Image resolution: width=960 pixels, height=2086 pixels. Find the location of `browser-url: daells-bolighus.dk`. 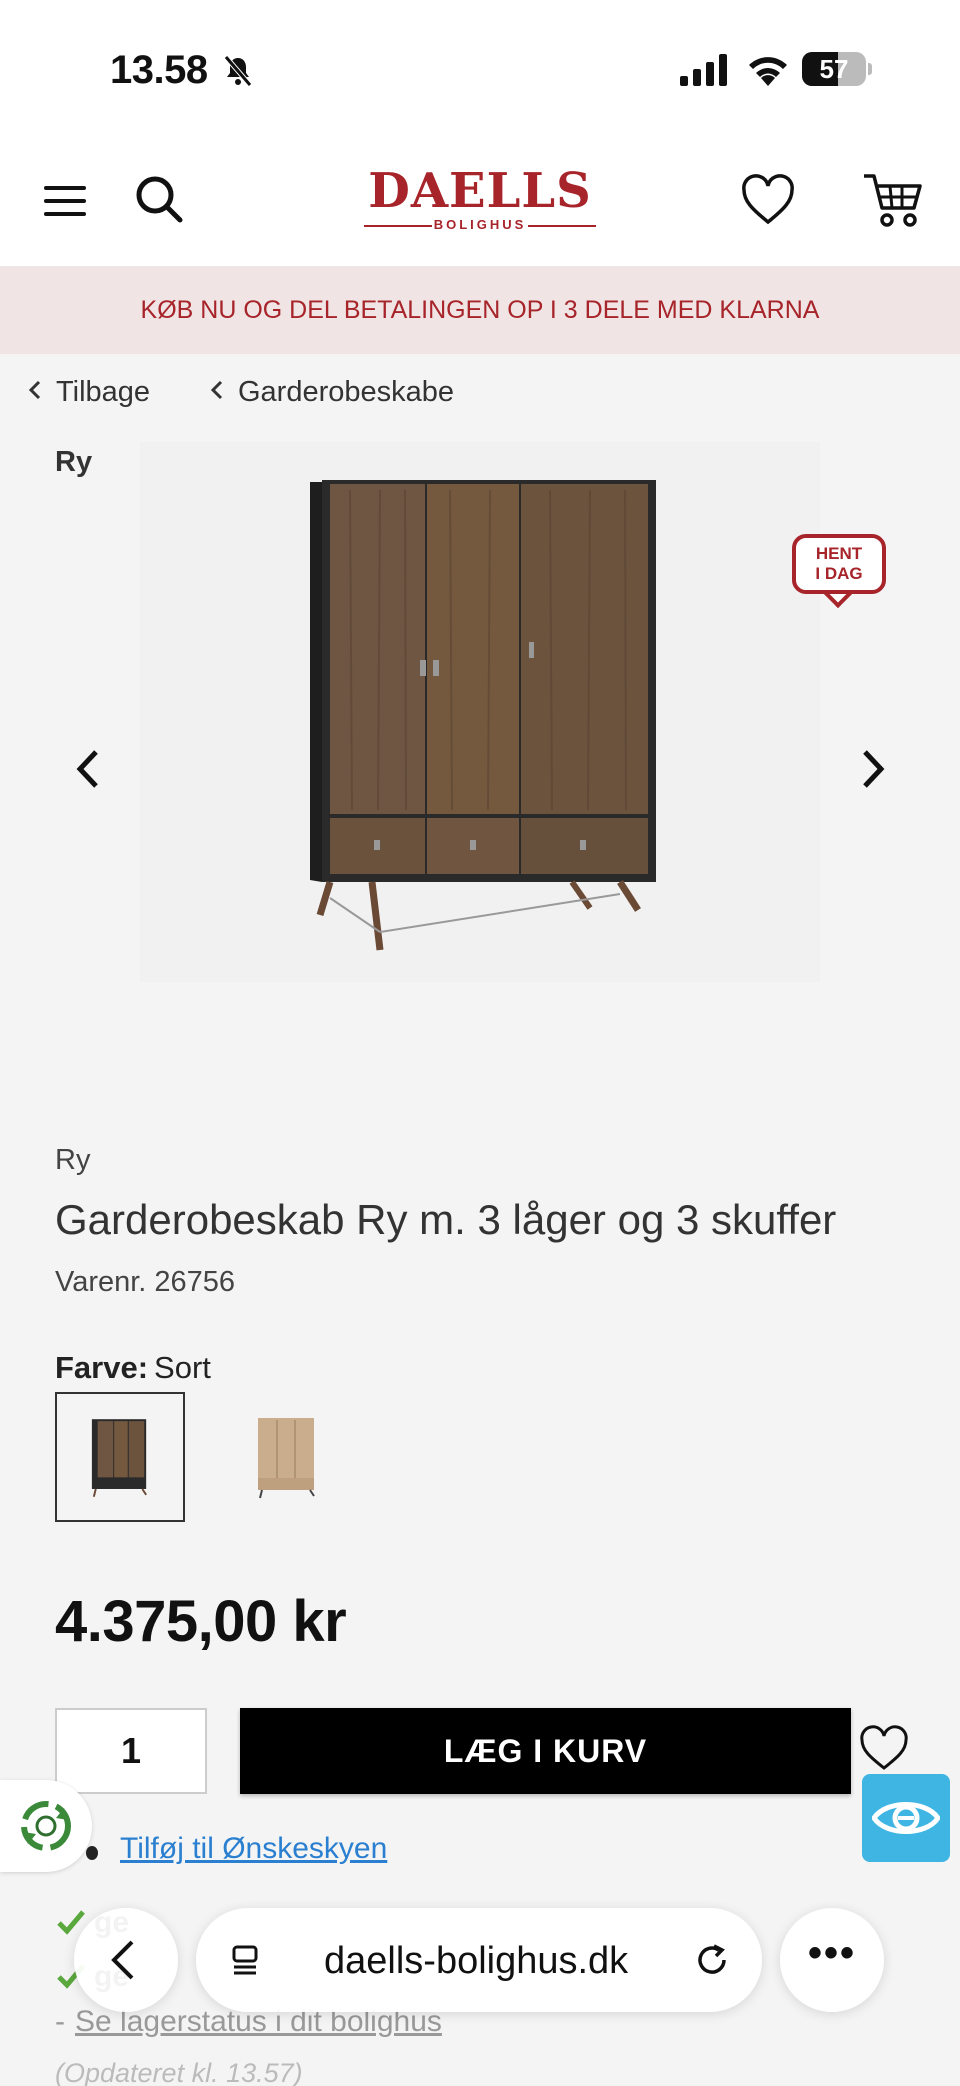

browser-url: daells-bolighus.dk is located at coordinates (476, 1961).